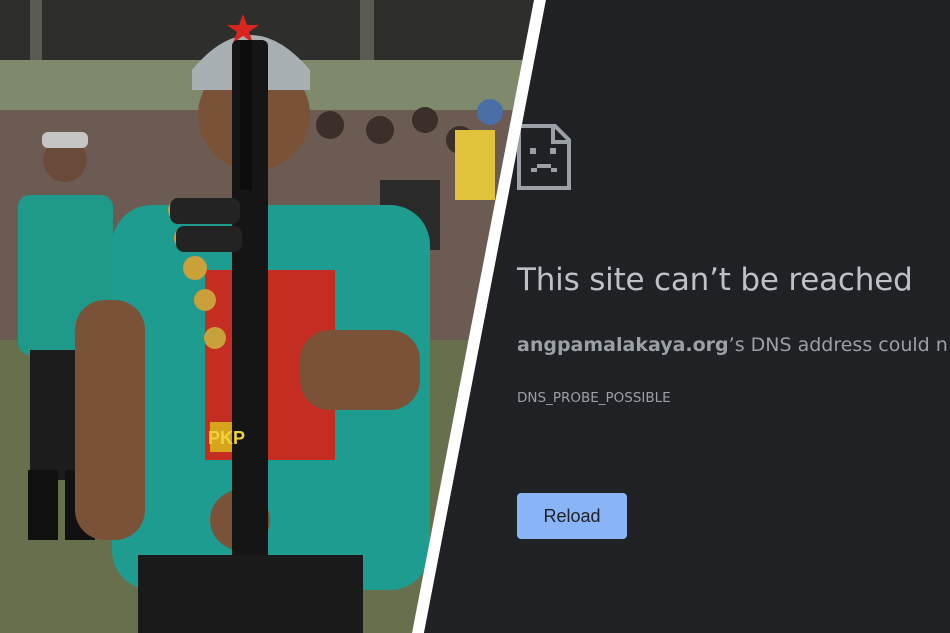 Image resolution: width=950 pixels, height=633 pixels. What do you see at coordinates (623, 345) in the screenshot?
I see `error-host: angpamalakaya.org` at bounding box center [623, 345].